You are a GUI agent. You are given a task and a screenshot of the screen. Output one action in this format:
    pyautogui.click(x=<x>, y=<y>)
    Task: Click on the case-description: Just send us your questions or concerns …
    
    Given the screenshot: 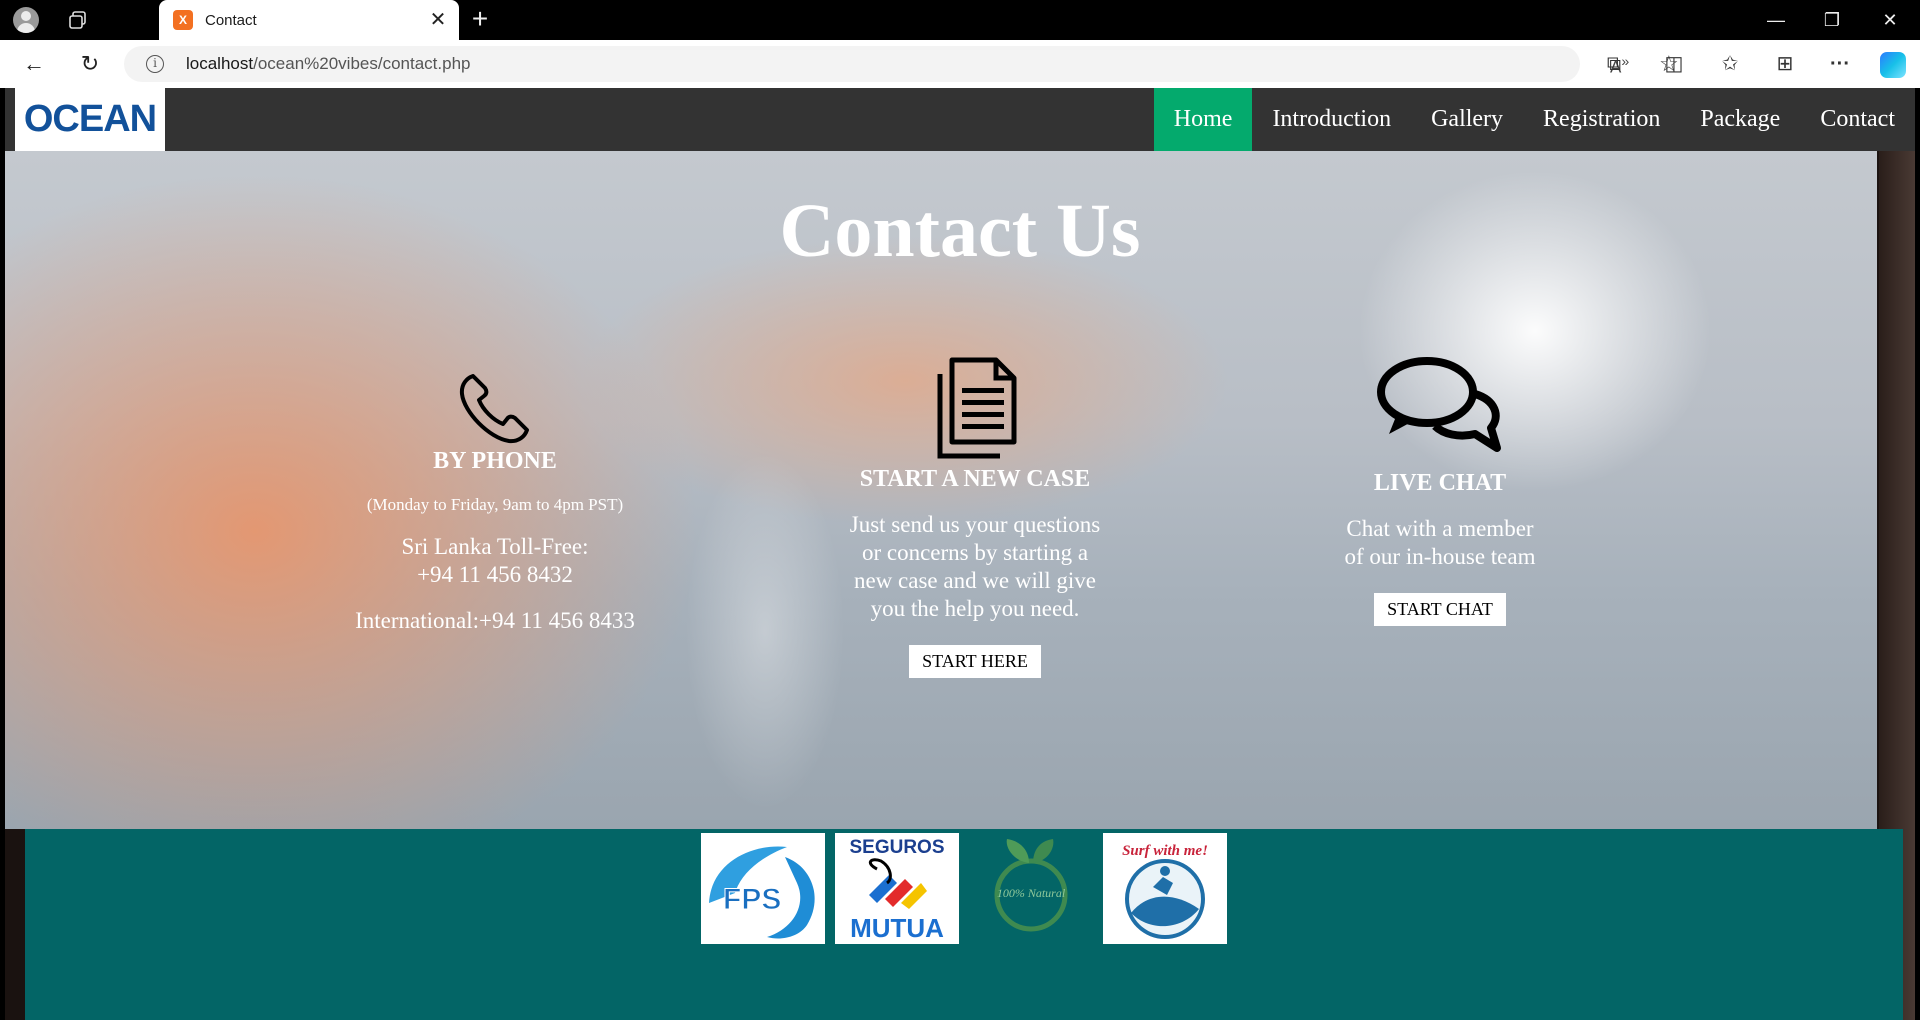 What is the action you would take?
    pyautogui.click(x=975, y=566)
    